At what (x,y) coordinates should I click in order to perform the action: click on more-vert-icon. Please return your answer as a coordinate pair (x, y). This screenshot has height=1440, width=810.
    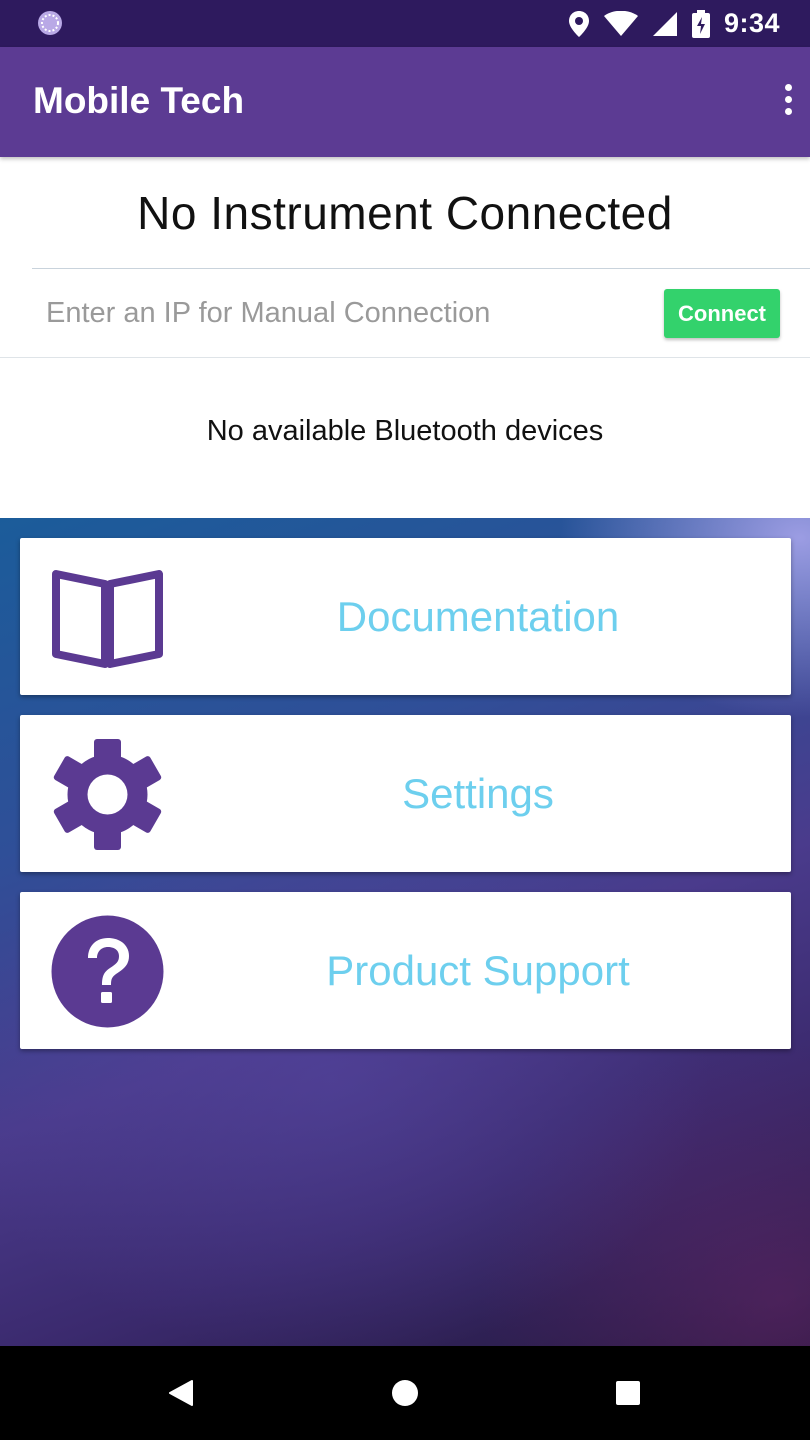
    Looking at the image, I should click on (788, 102).